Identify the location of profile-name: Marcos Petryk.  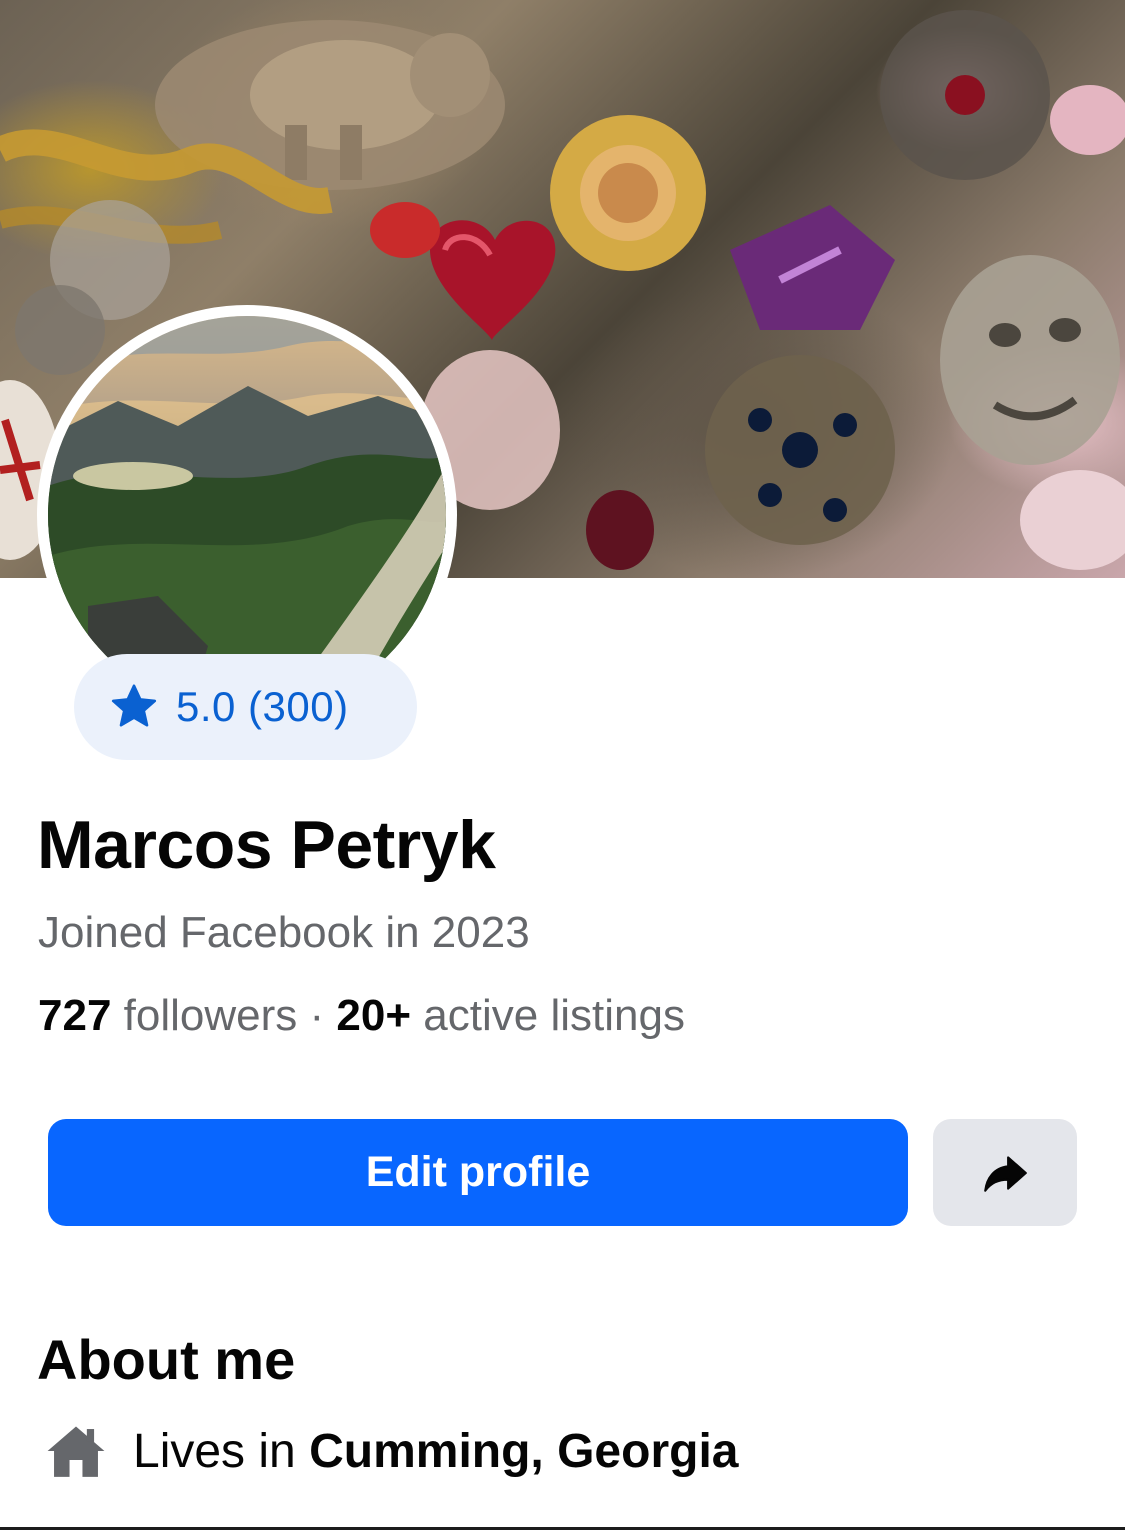
(266, 845).